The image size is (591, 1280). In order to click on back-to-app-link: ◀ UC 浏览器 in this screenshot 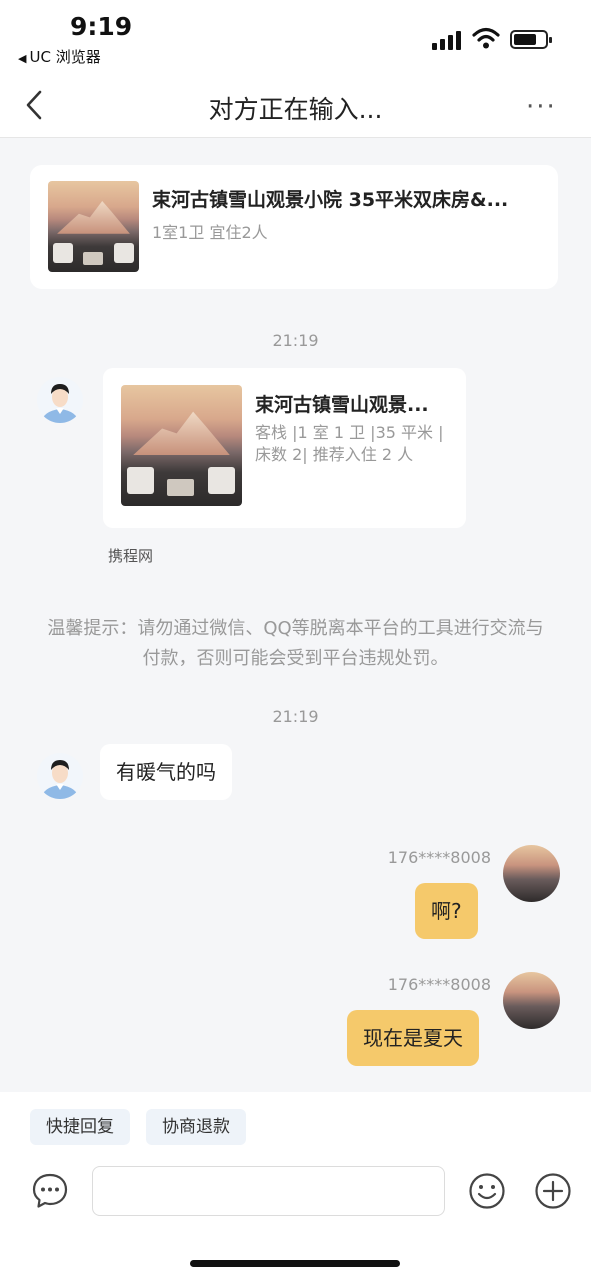, I will do `click(59, 56)`.